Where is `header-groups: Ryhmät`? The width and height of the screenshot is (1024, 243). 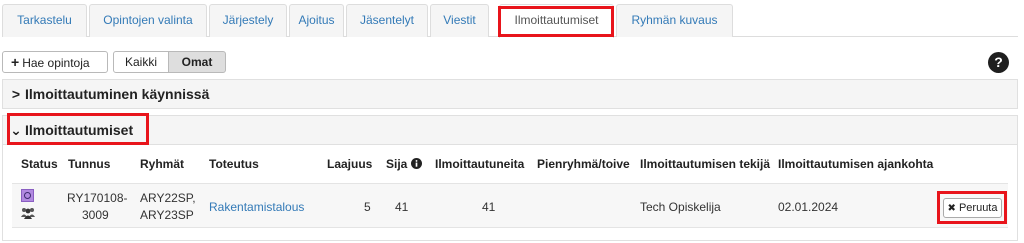 header-groups: Ryhmät is located at coordinates (162, 164).